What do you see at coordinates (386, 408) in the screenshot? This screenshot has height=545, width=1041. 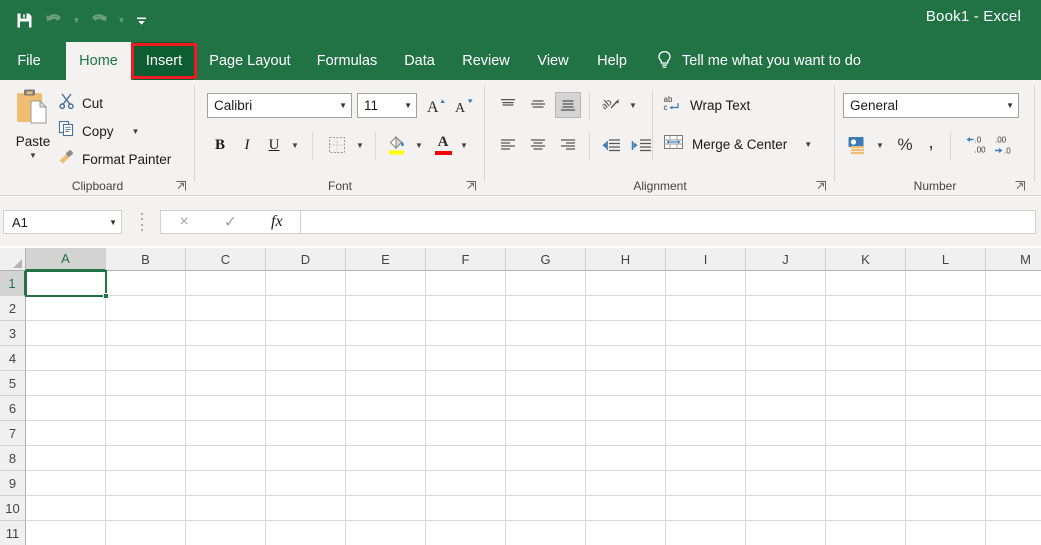 I see `cell-E6` at bounding box center [386, 408].